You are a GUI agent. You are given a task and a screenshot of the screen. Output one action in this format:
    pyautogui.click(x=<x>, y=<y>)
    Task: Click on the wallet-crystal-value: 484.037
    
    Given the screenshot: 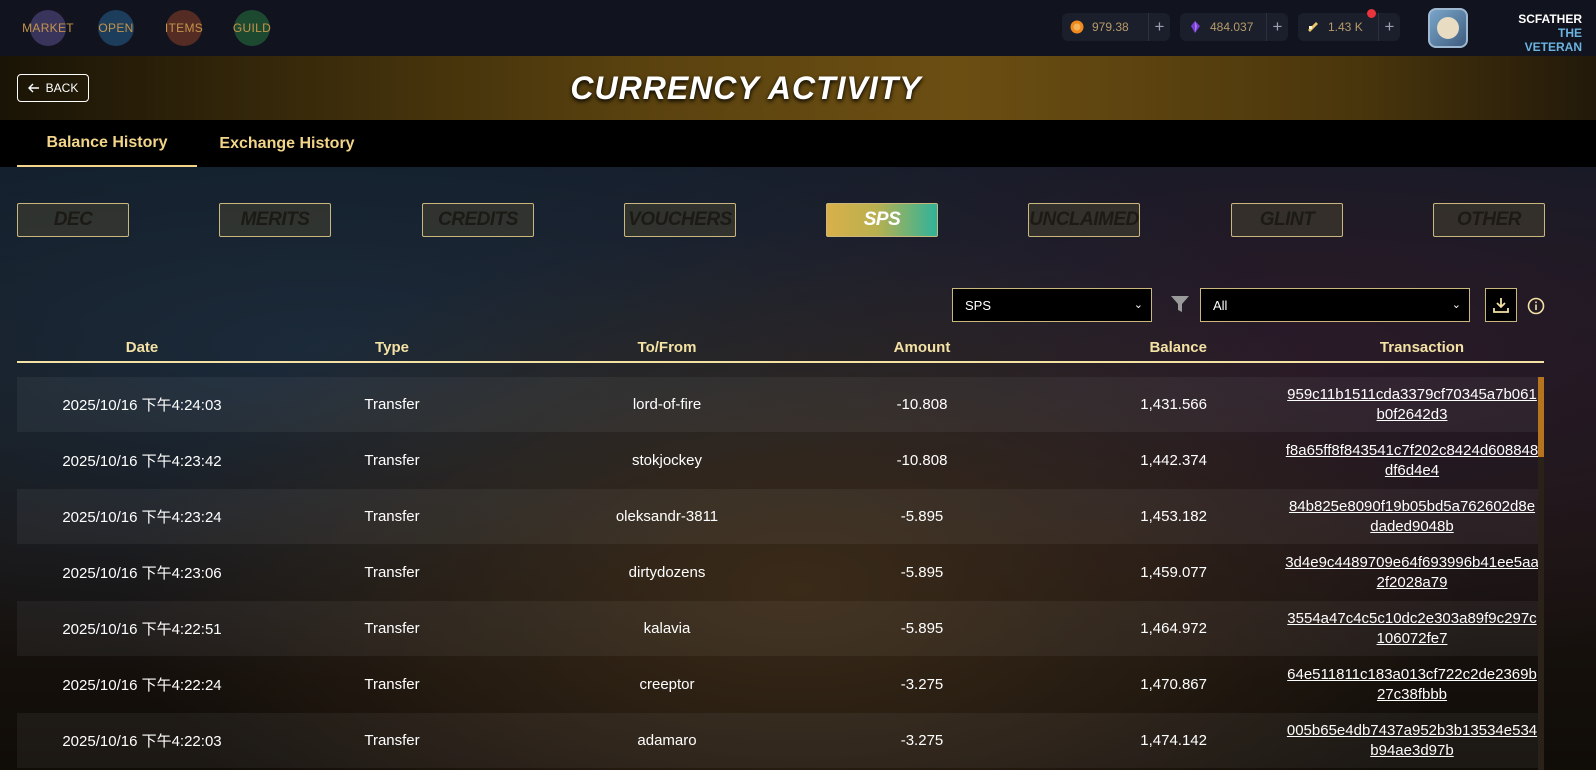 What is the action you would take?
    pyautogui.click(x=1232, y=27)
    